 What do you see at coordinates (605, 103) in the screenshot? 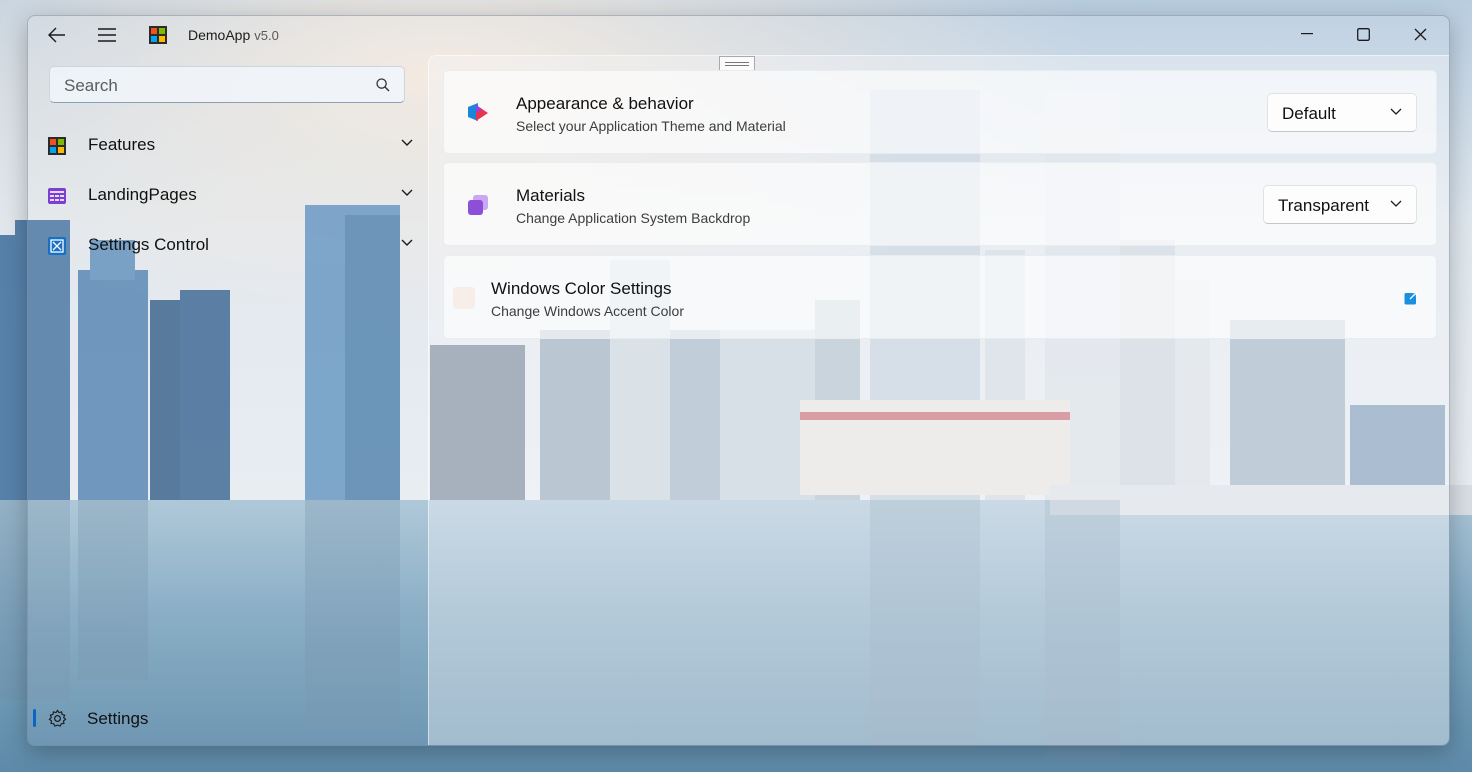
I see `card-title: Appearance & behavior` at bounding box center [605, 103].